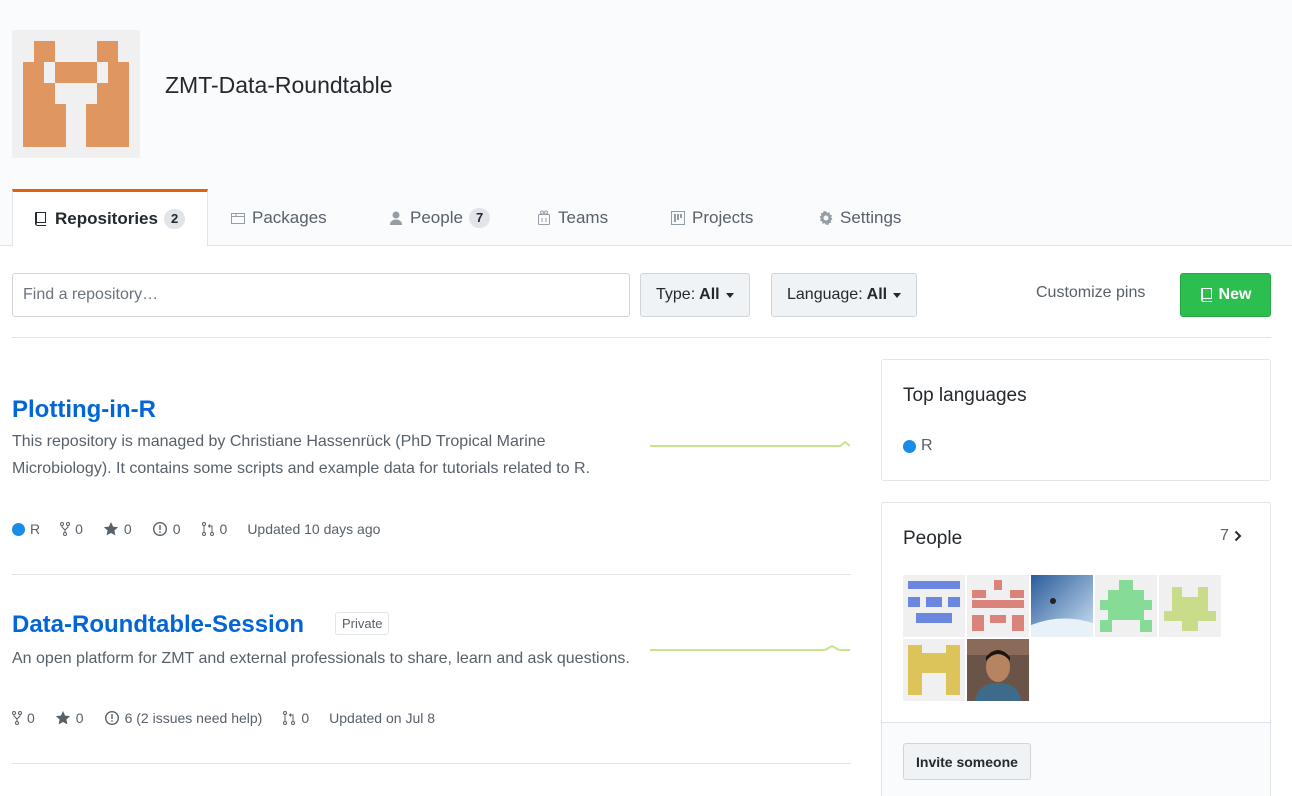 This screenshot has height=796, width=1292. What do you see at coordinates (1076, 759) in the screenshot?
I see `invite-footer: Invite someone` at bounding box center [1076, 759].